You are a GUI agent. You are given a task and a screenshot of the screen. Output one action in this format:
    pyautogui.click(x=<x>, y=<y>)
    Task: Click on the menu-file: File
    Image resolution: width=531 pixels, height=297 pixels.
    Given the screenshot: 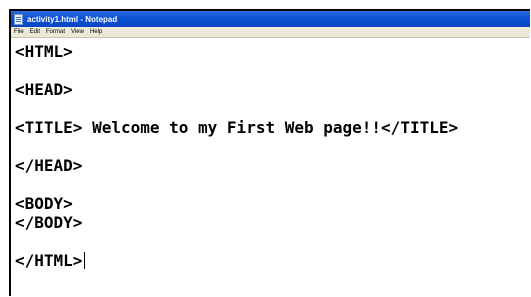 What is the action you would take?
    pyautogui.click(x=19, y=32)
    